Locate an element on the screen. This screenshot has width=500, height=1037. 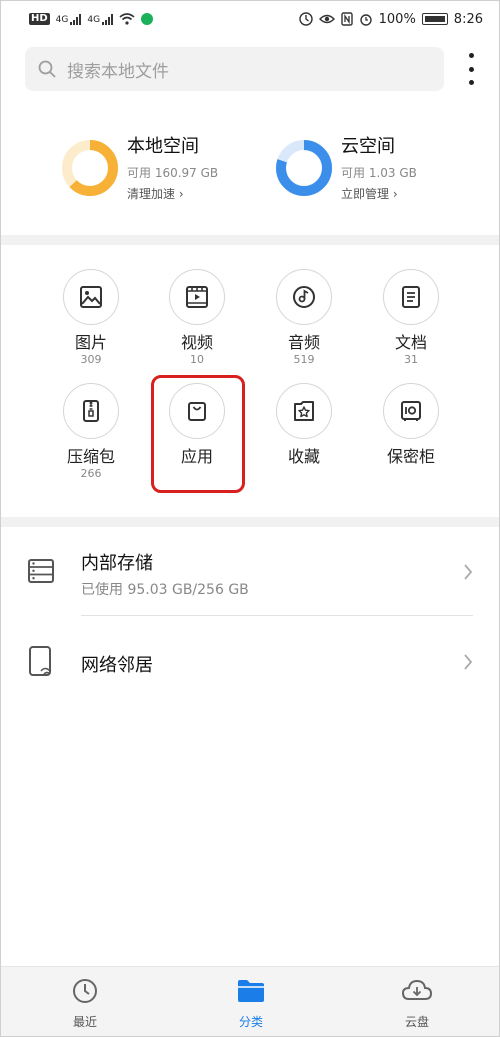
bottom-navigation: 最近 分类 云盘 is located at coordinates (250, 1001).